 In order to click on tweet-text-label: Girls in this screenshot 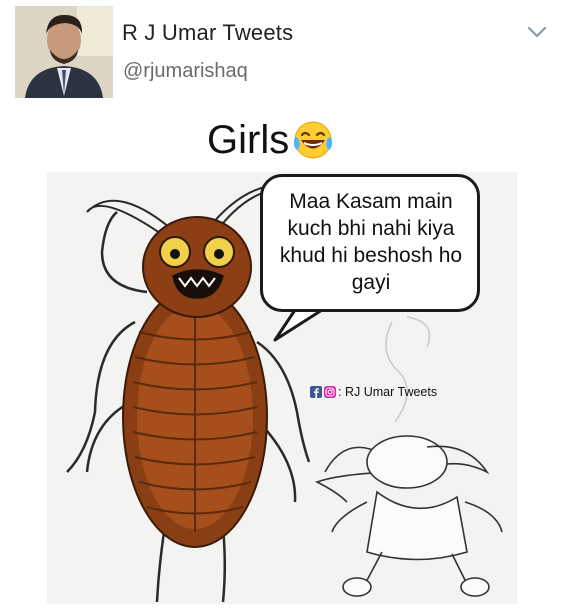, I will do `click(248, 140)`.